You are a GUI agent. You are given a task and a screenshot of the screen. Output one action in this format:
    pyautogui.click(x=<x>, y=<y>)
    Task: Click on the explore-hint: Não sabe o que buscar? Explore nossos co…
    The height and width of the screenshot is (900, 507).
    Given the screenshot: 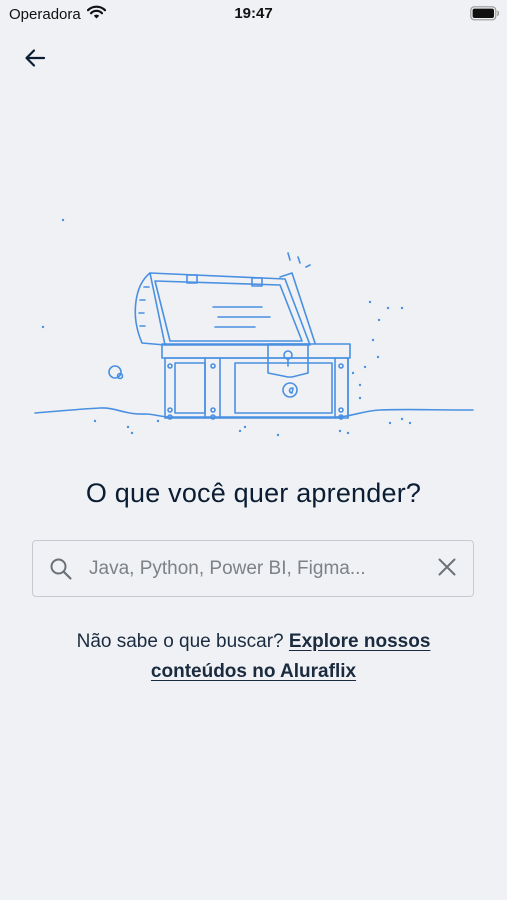 What is the action you would take?
    pyautogui.click(x=253, y=657)
    